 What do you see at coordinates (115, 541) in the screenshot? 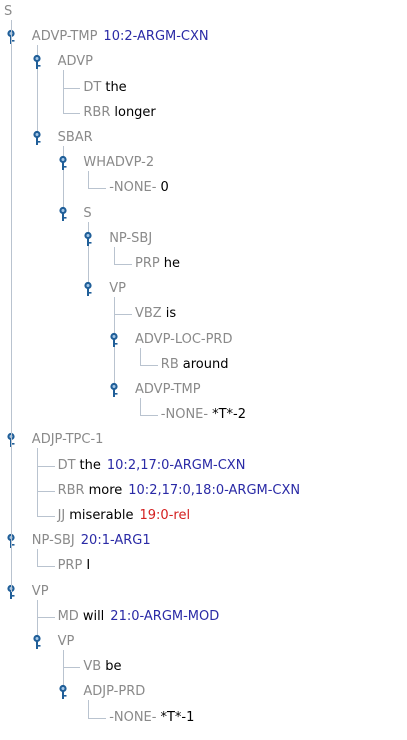
I see `node-annotation: 20:1-ARG1` at bounding box center [115, 541].